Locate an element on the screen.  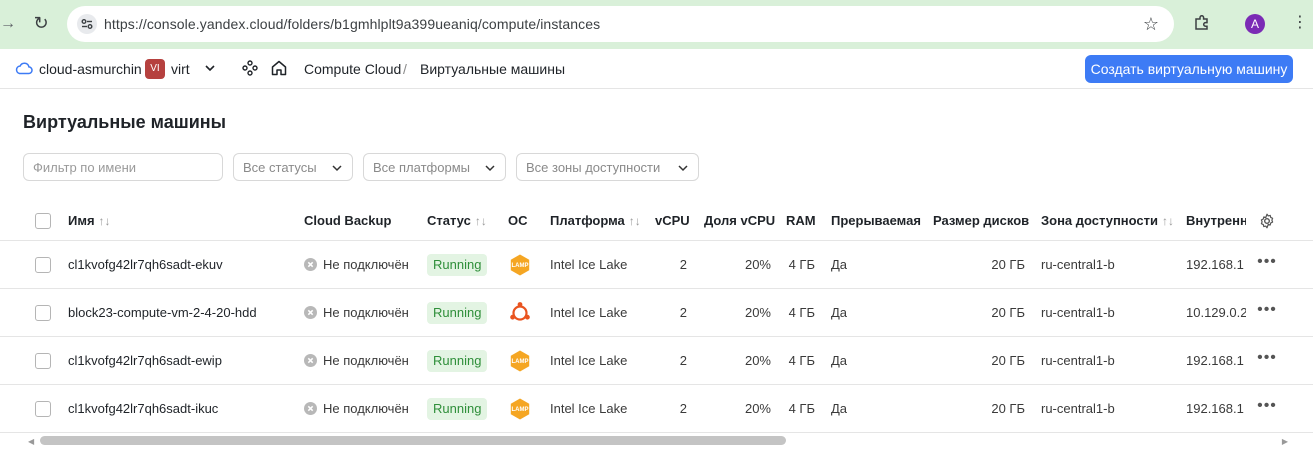
name-filter-input is located at coordinates (123, 167).